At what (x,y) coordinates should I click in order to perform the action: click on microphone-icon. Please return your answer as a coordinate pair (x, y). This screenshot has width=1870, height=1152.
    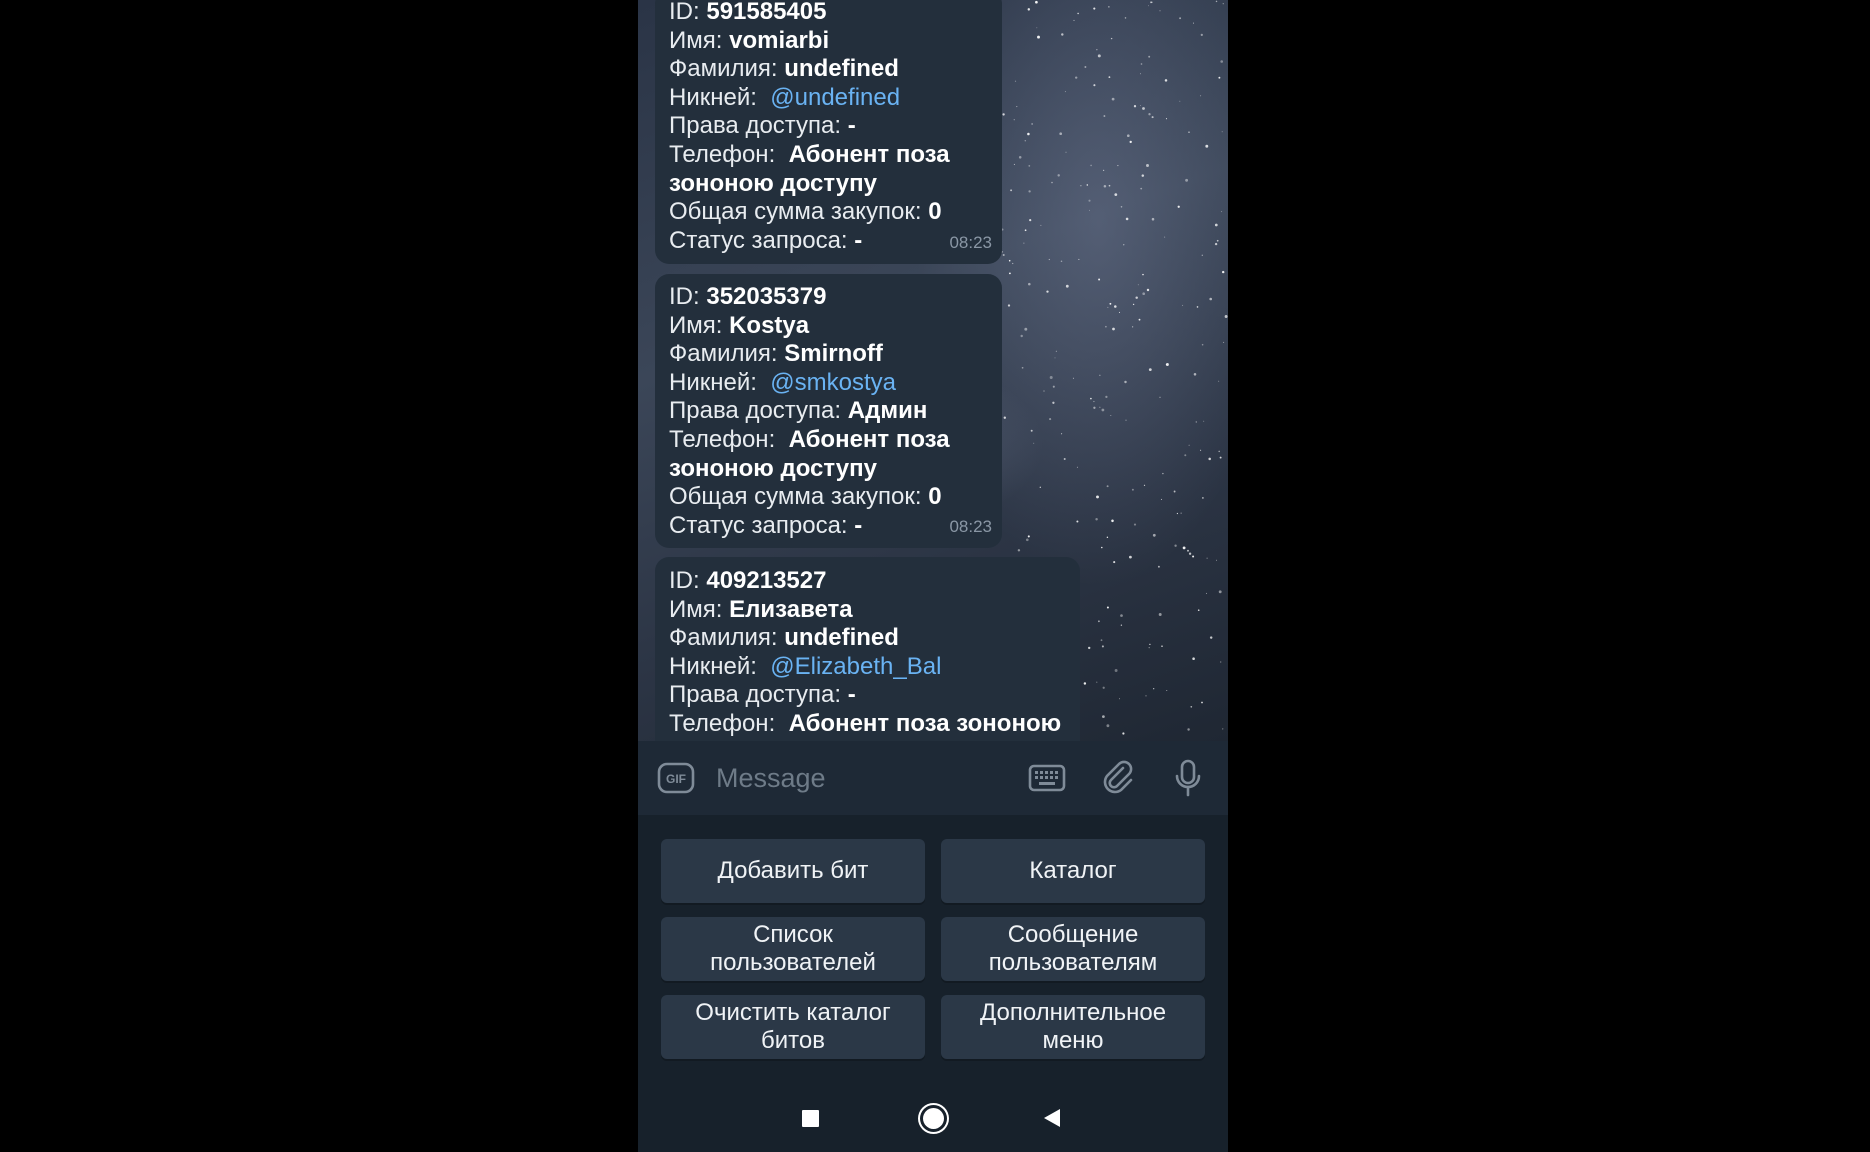
    Looking at the image, I should click on (1188, 778).